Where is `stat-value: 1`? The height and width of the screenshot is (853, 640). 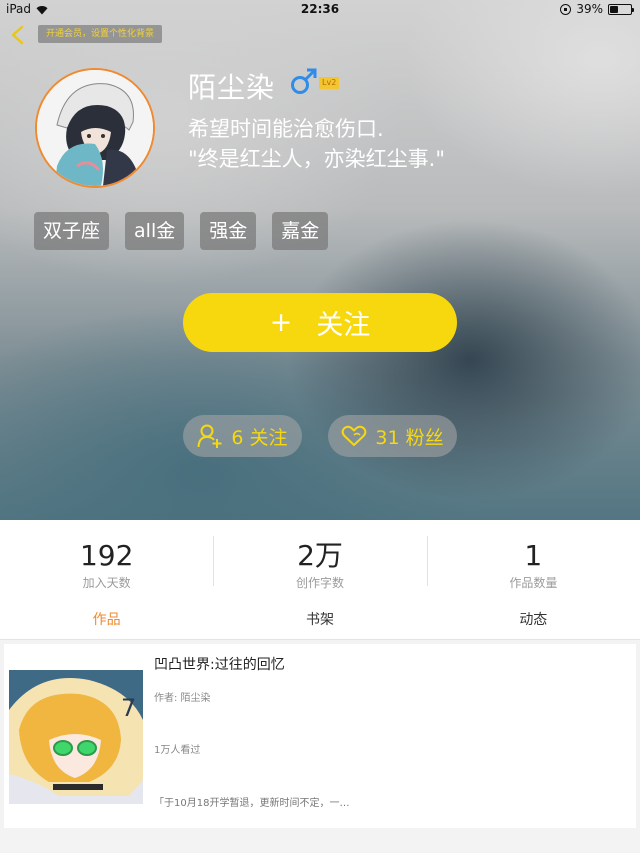
stat-value: 1 is located at coordinates (533, 555).